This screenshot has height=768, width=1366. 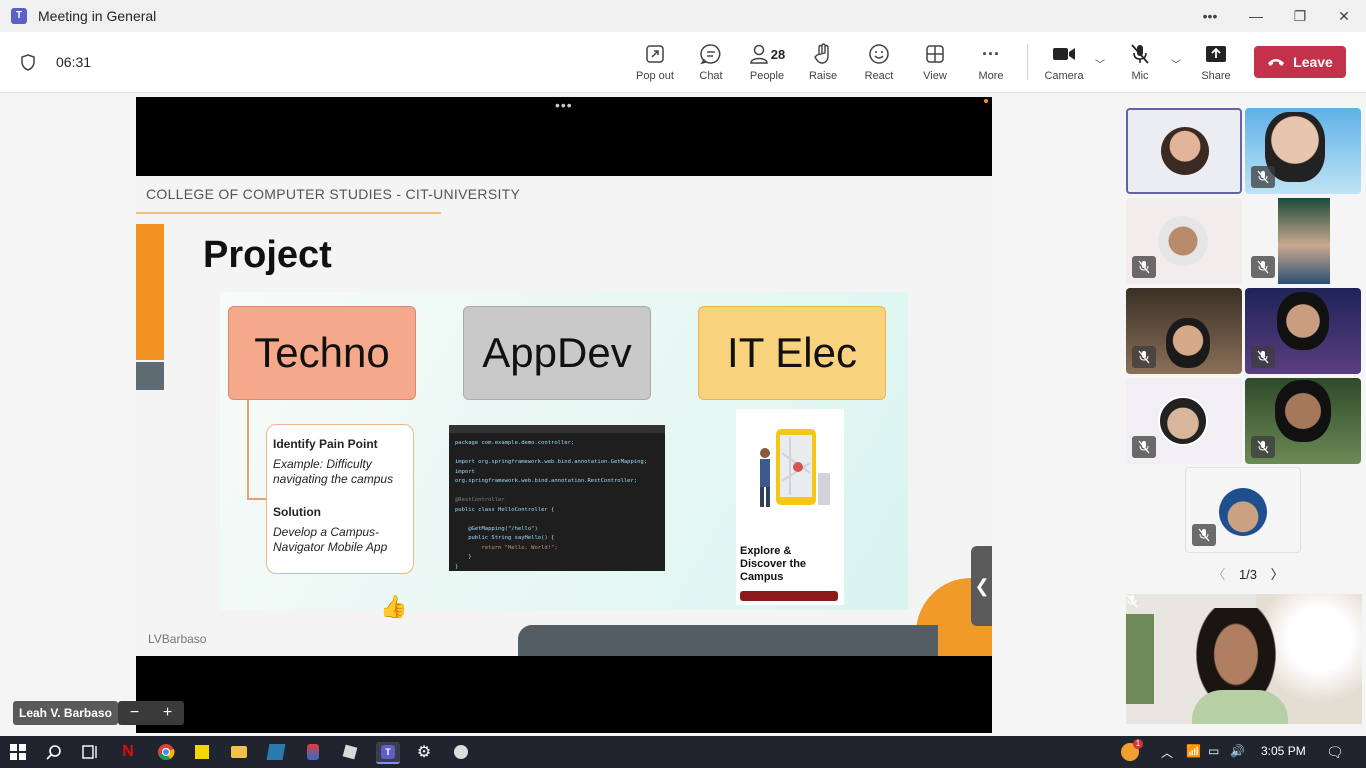 I want to click on task-view-icon, so click(x=90, y=752).